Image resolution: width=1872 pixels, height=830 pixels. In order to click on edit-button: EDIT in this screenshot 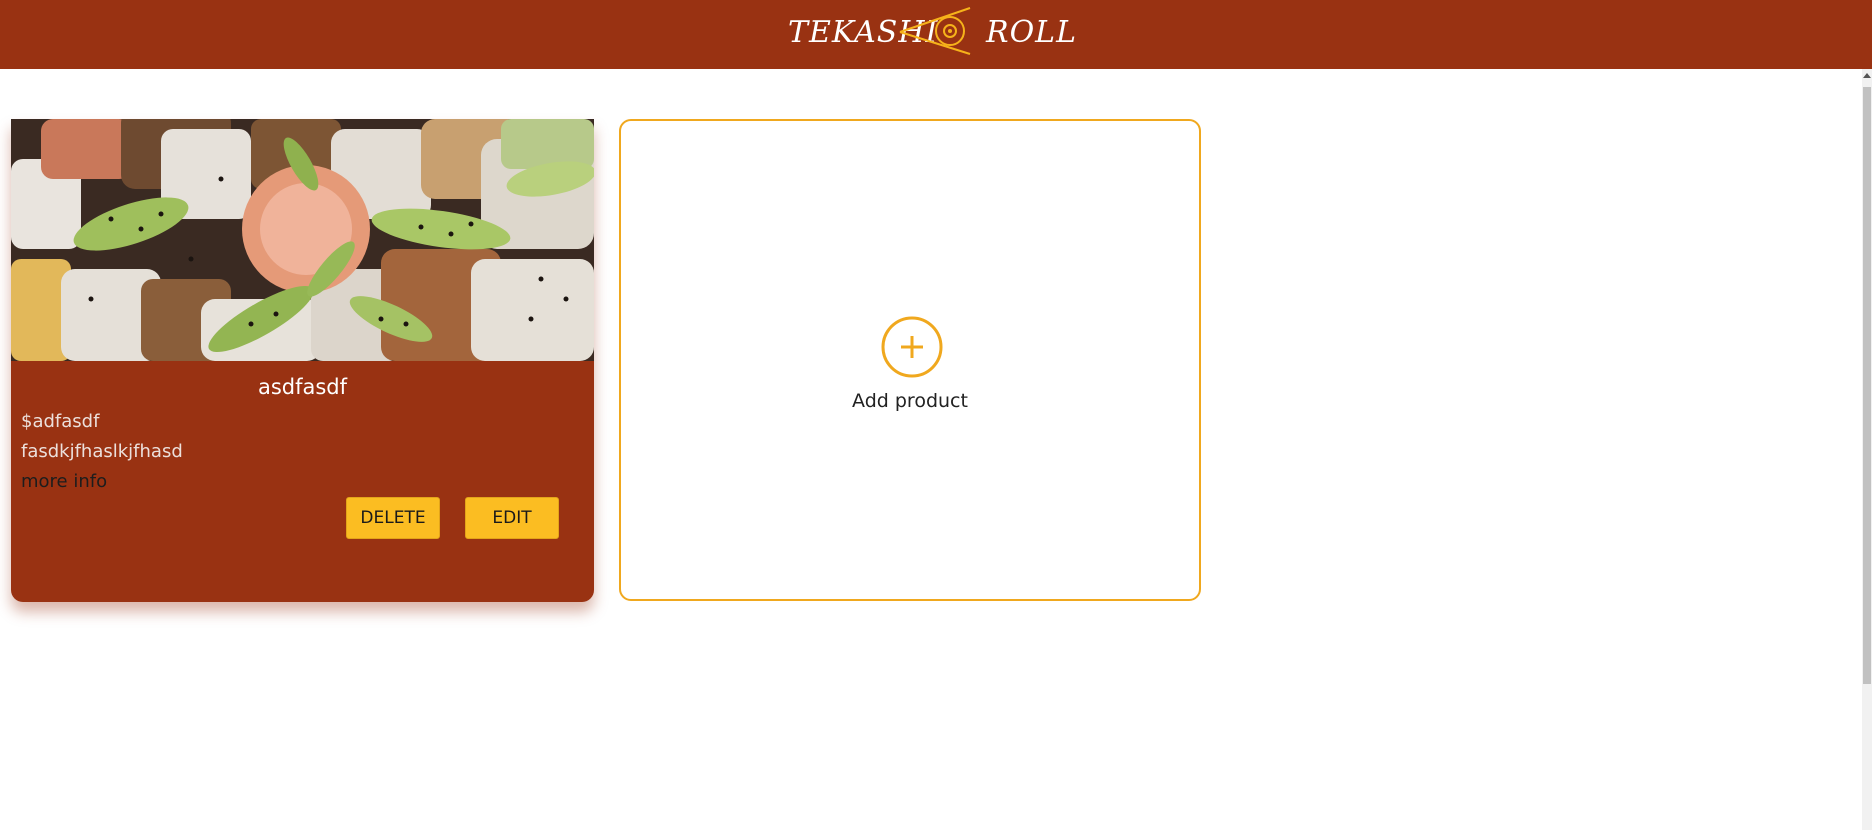, I will do `click(512, 518)`.